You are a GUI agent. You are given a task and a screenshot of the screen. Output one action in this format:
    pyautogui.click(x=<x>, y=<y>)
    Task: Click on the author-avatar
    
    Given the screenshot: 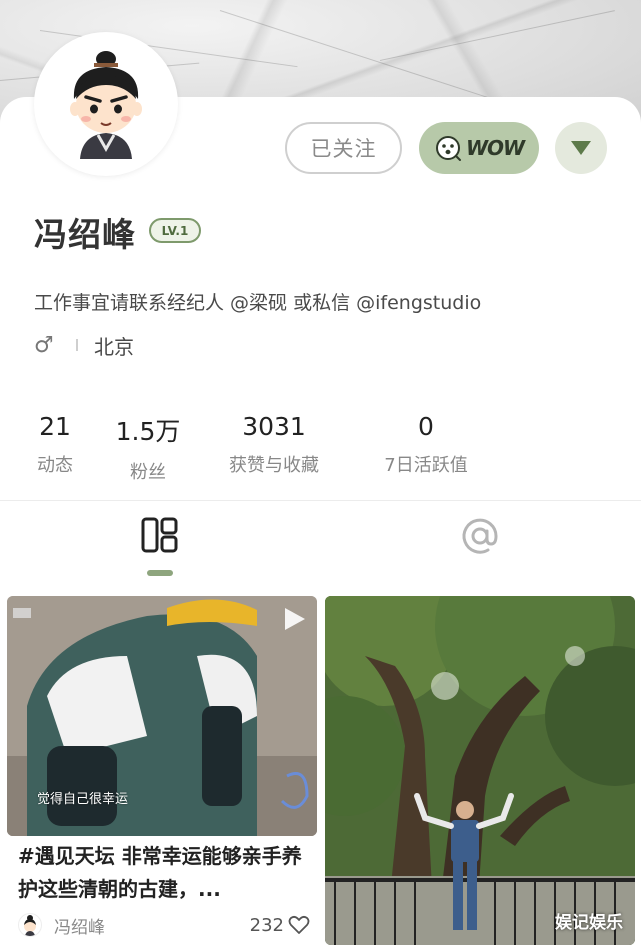 What is the action you would take?
    pyautogui.click(x=30, y=925)
    